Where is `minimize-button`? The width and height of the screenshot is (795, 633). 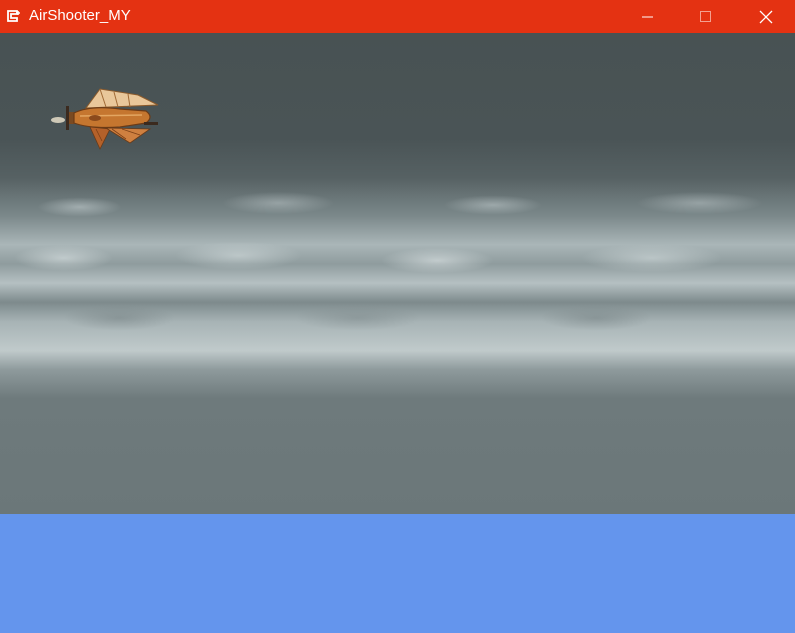
minimize-button is located at coordinates (648, 16).